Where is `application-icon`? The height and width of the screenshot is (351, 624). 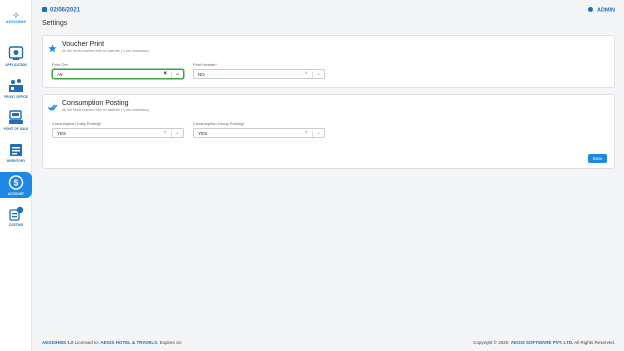
application-icon is located at coordinates (16, 53).